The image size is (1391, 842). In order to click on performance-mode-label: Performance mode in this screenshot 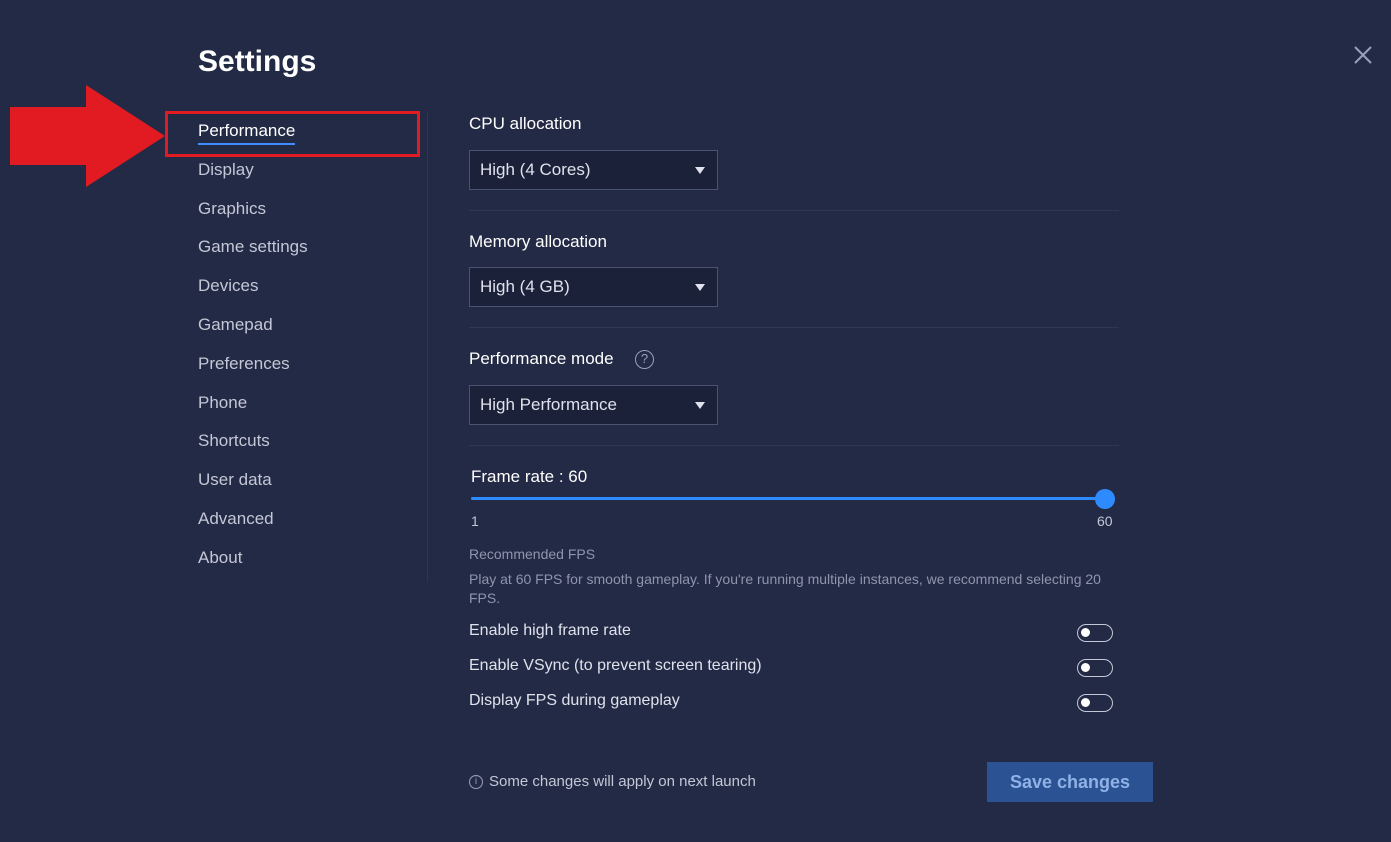, I will do `click(541, 358)`.